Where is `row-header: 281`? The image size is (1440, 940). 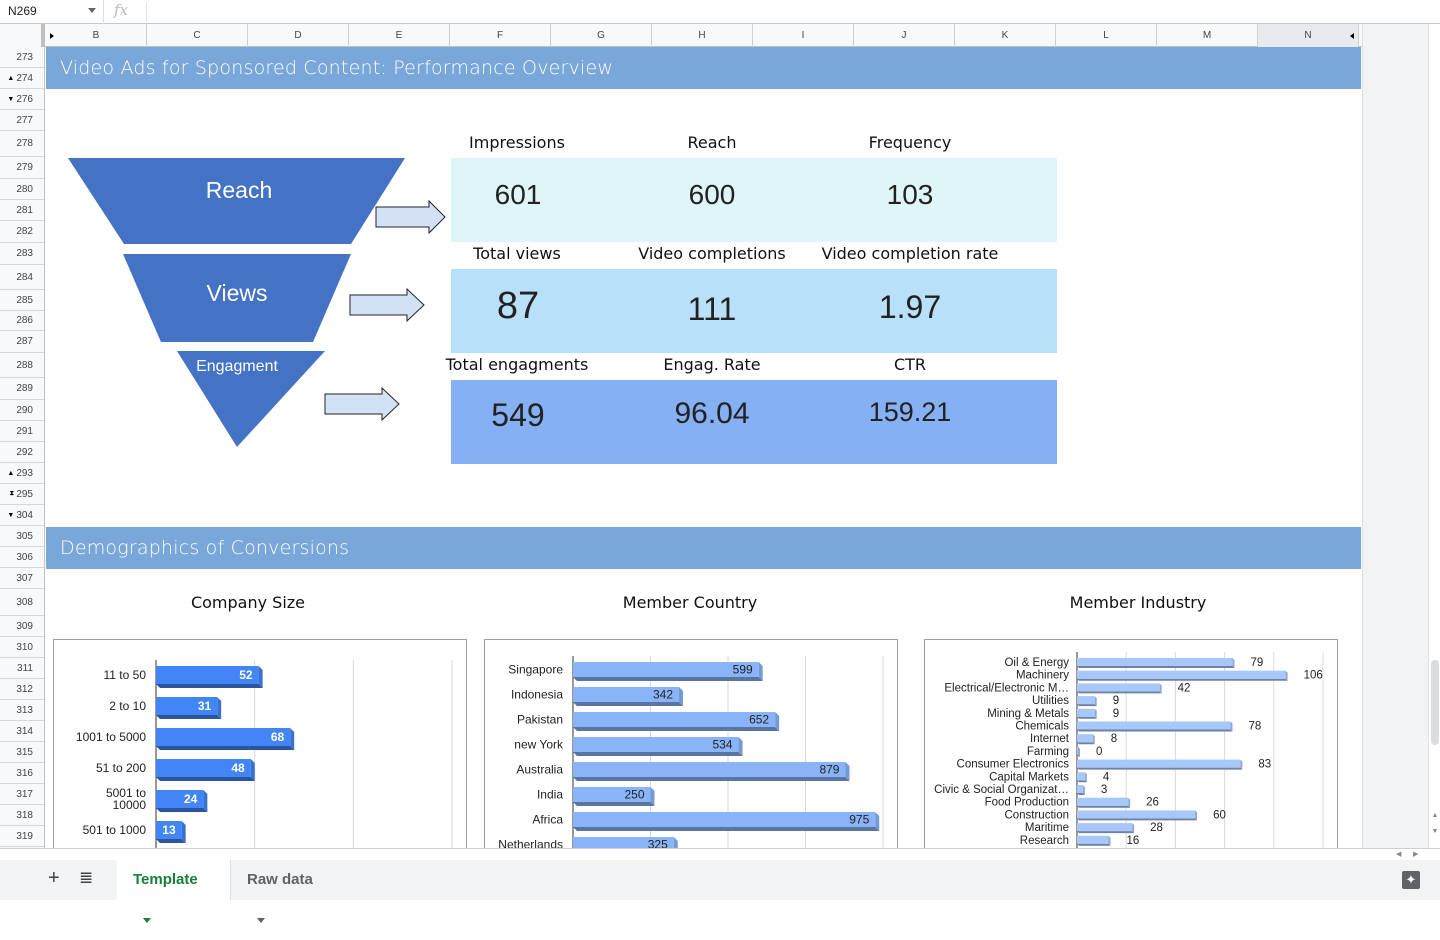 row-header: 281 is located at coordinates (22, 210).